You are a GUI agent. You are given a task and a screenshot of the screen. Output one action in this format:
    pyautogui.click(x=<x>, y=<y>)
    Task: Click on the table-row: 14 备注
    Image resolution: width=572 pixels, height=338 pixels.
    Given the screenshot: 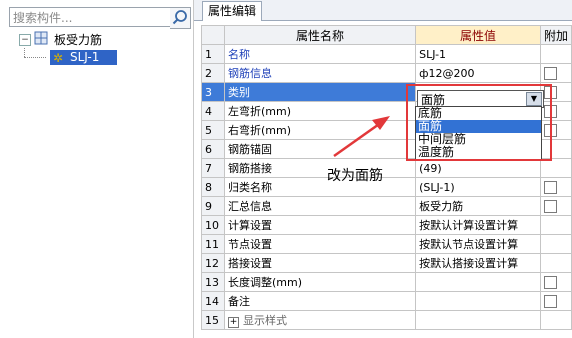 What is the action you would take?
    pyautogui.click(x=386, y=301)
    